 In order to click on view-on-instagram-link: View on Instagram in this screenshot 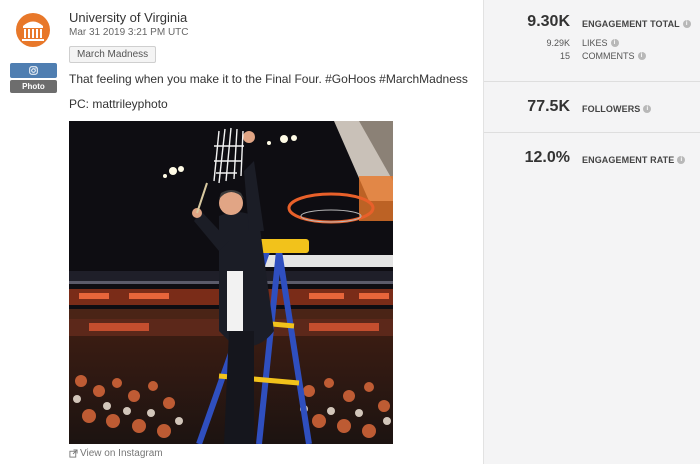, I will do `click(116, 453)`.